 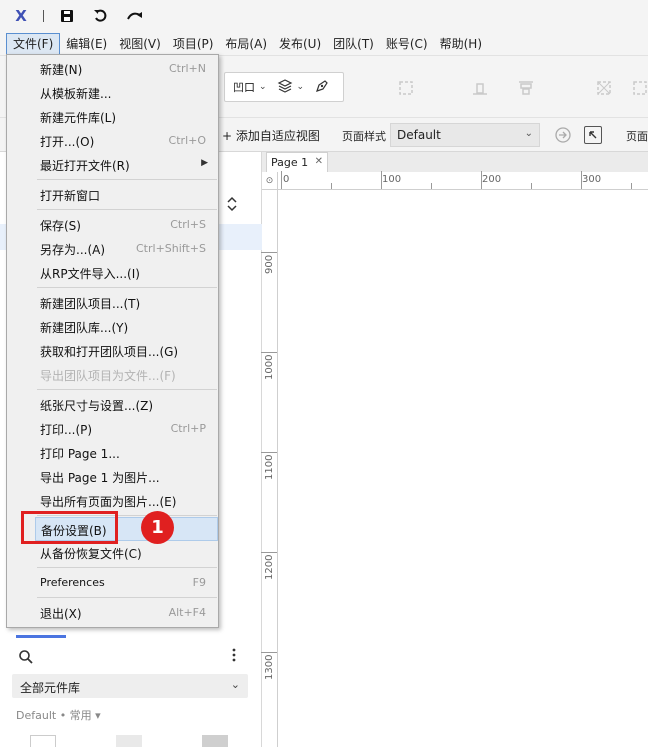 I want to click on pen-icon, so click(x=322, y=87).